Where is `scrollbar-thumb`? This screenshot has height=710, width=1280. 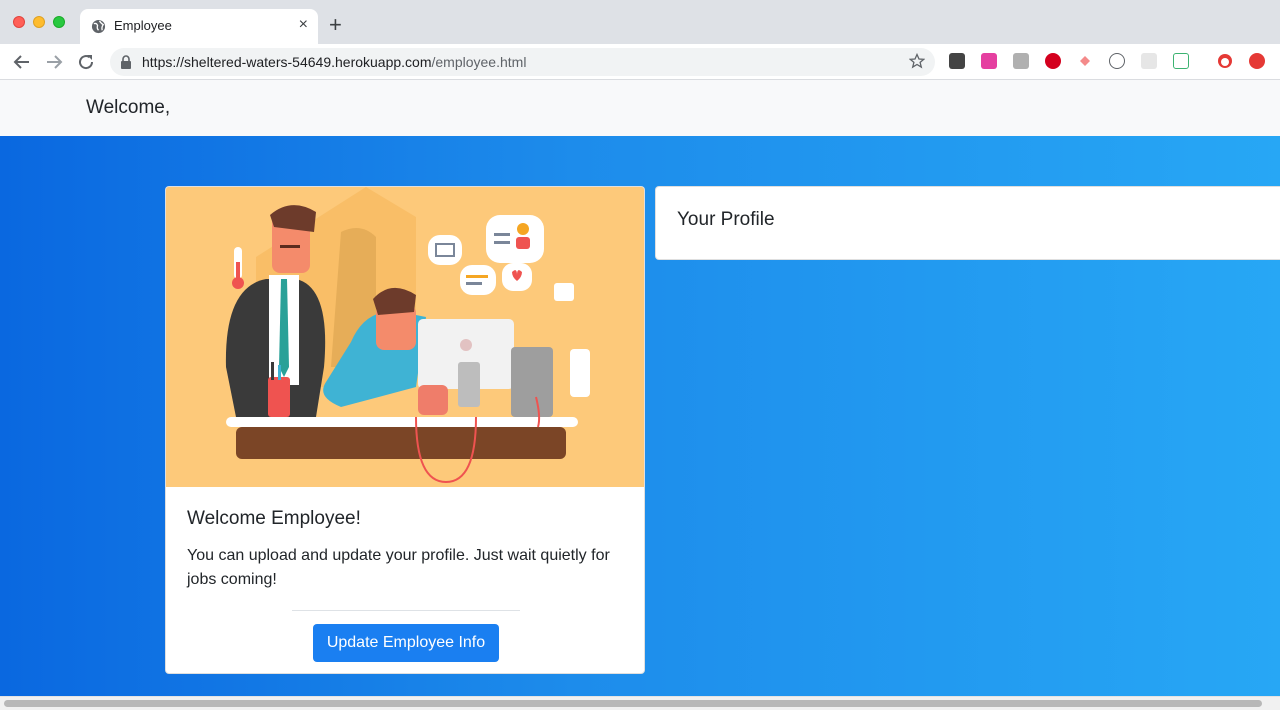
scrollbar-thumb is located at coordinates (633, 703).